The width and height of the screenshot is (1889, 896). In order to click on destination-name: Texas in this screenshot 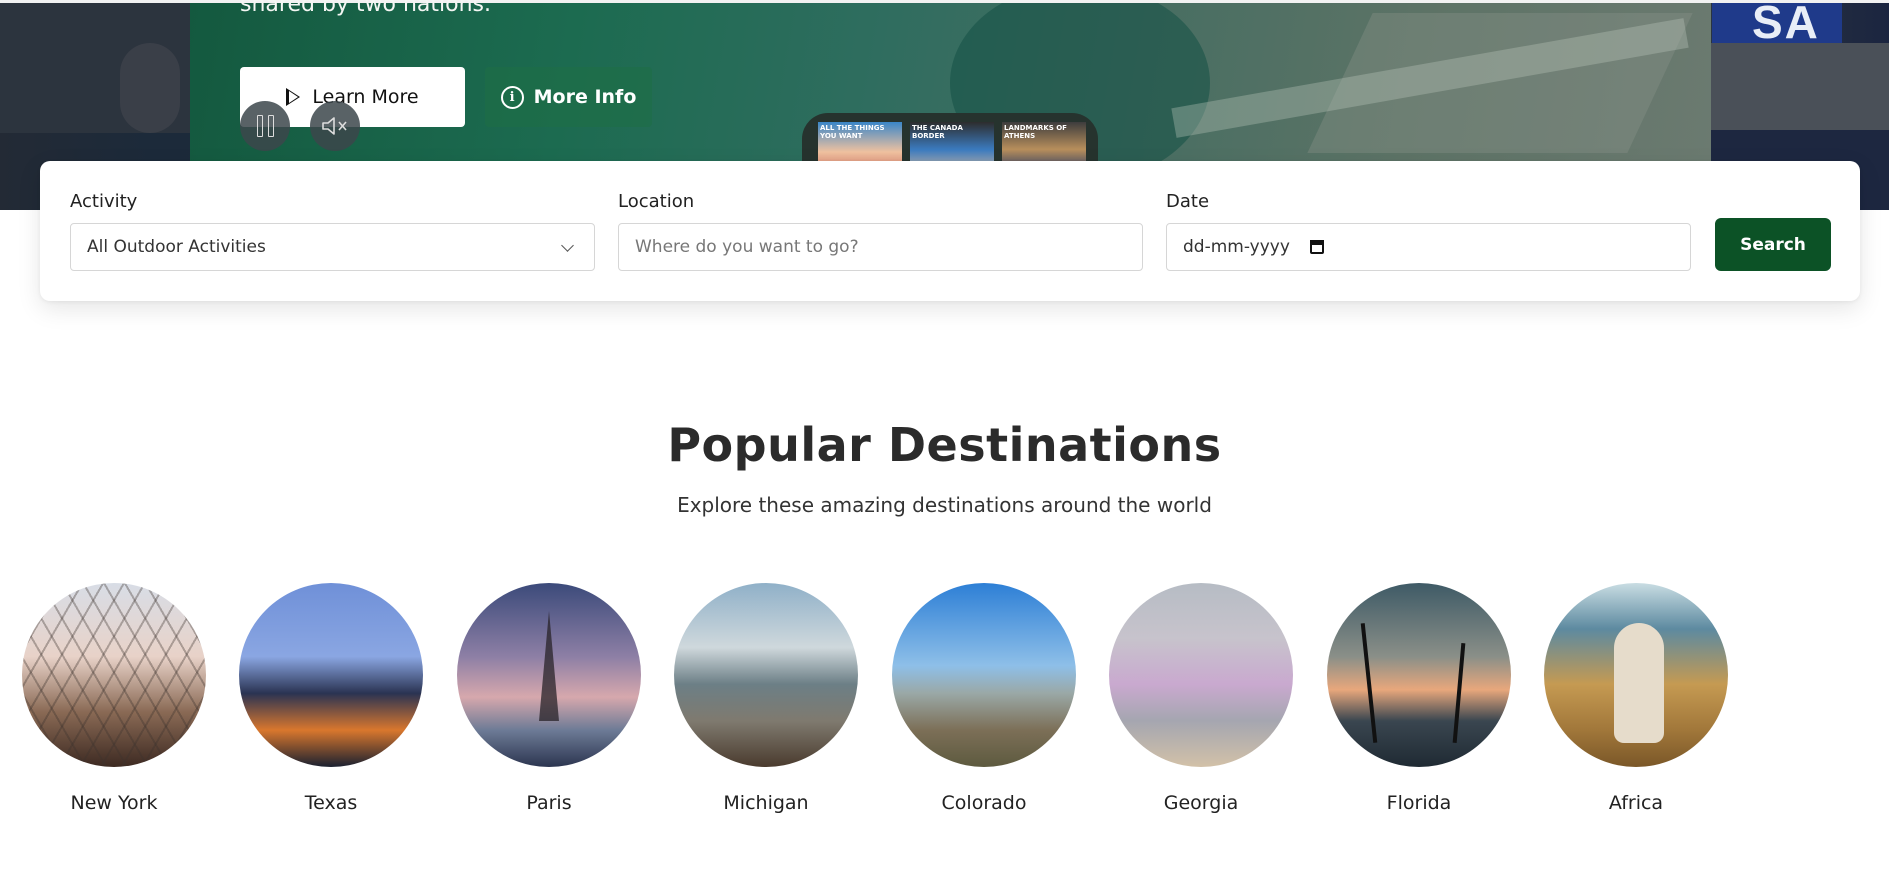, I will do `click(331, 803)`.